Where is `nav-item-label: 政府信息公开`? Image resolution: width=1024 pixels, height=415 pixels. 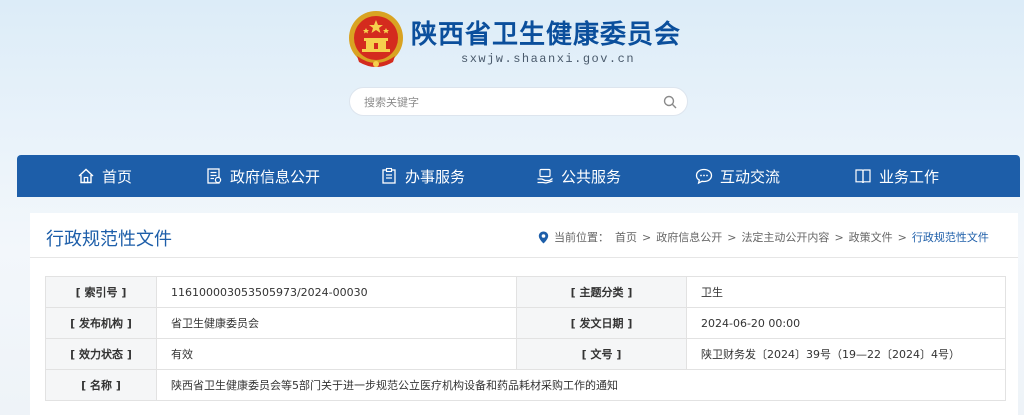
nav-item-label: 政府信息公开 is located at coordinates (275, 176).